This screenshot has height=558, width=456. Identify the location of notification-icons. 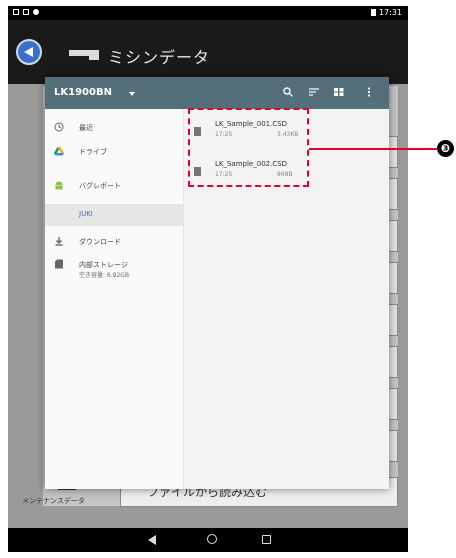
(26, 12).